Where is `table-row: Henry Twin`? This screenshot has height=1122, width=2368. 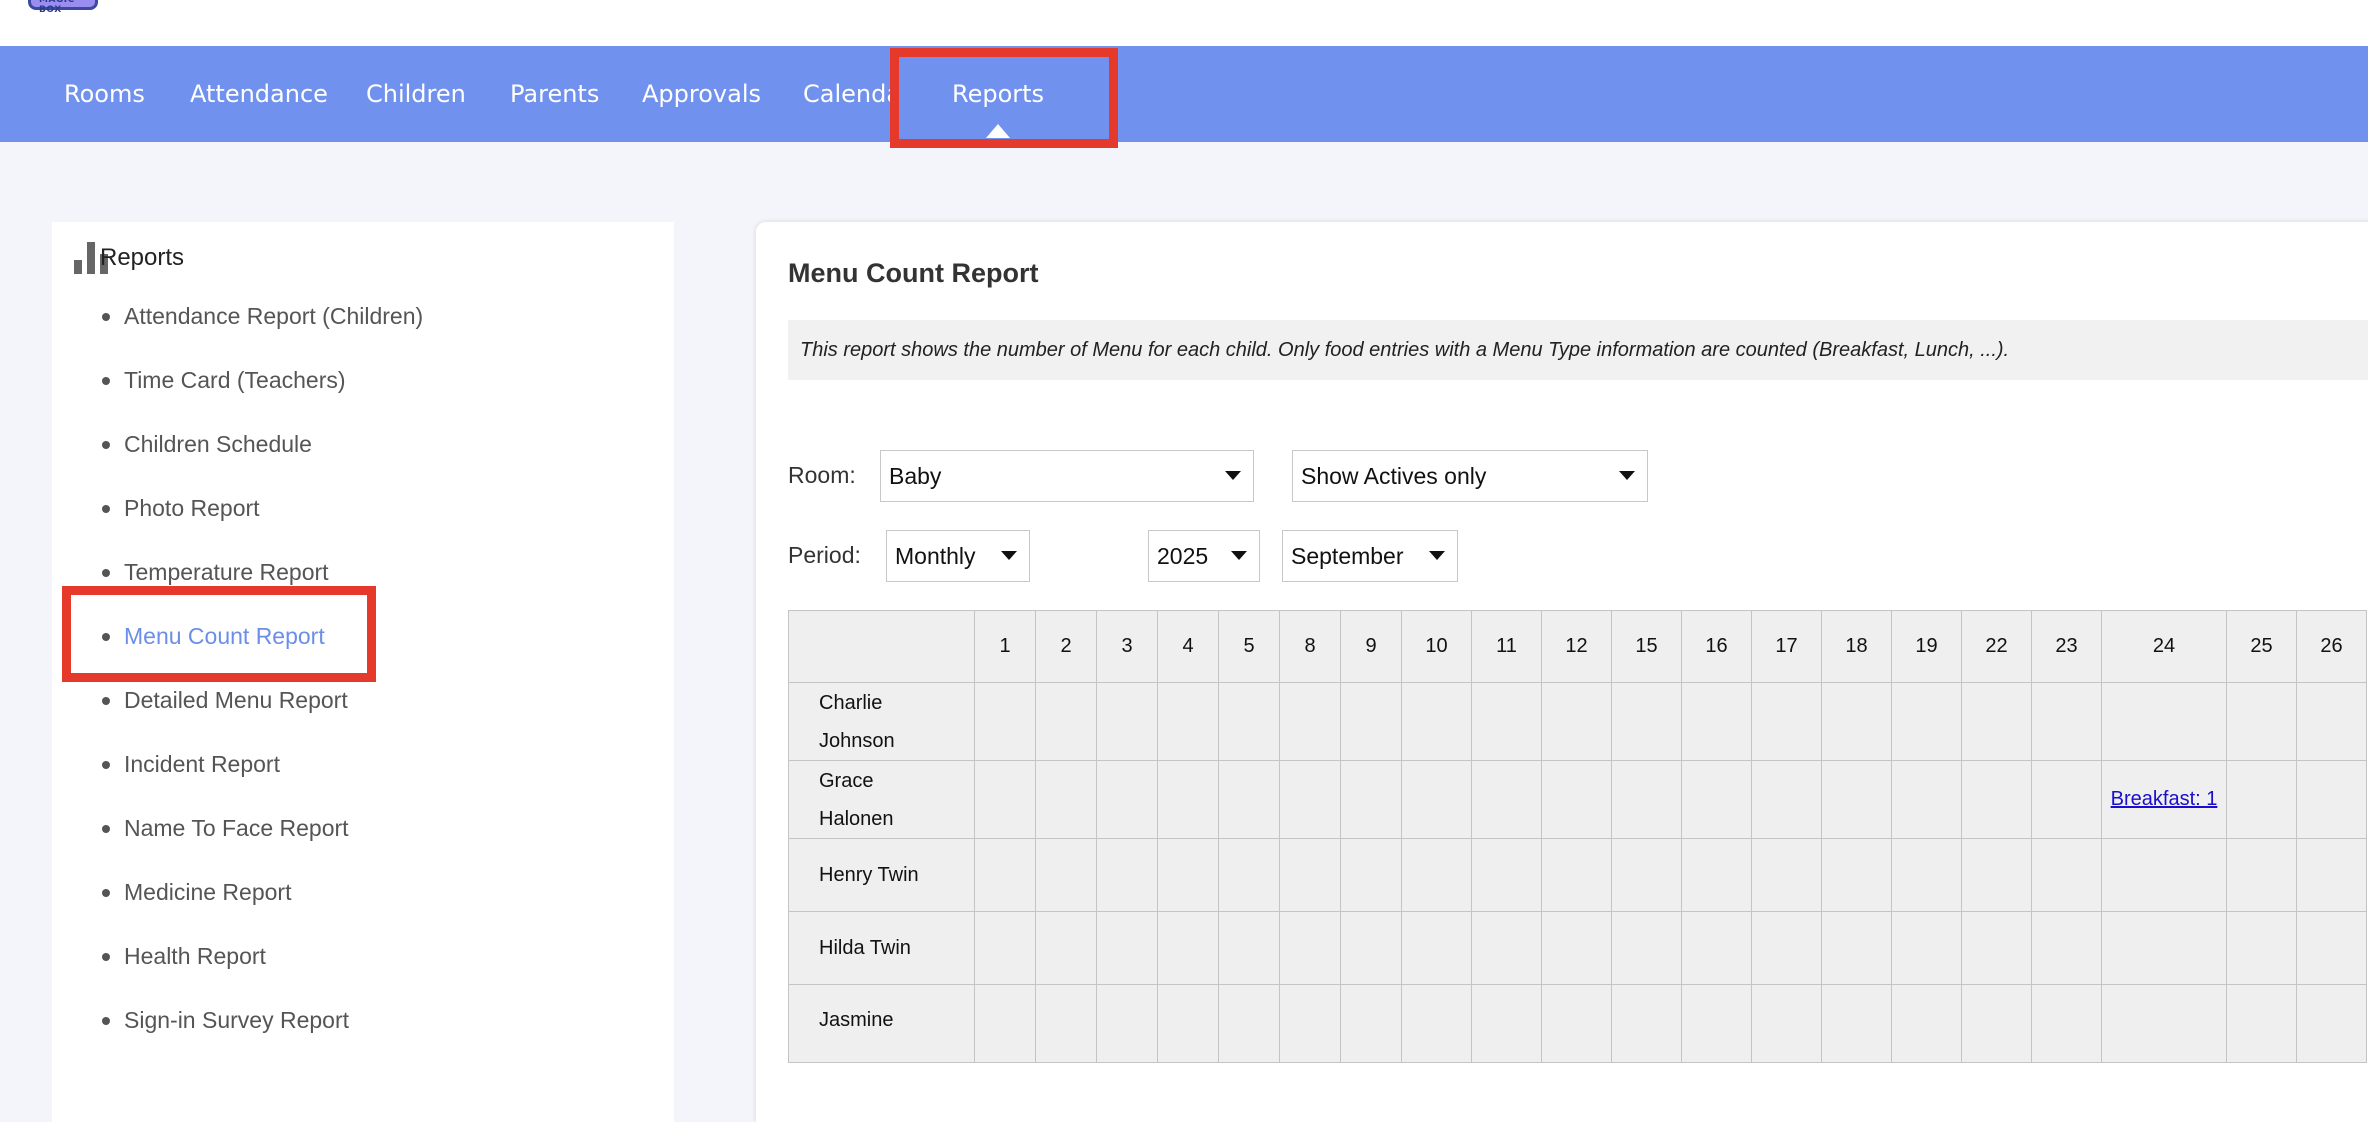
table-row: Henry Twin is located at coordinates (1577, 875).